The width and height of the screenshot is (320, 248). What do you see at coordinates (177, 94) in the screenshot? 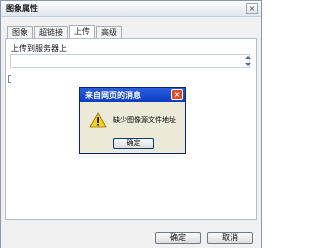
I see `alert-close-icon: ×` at bounding box center [177, 94].